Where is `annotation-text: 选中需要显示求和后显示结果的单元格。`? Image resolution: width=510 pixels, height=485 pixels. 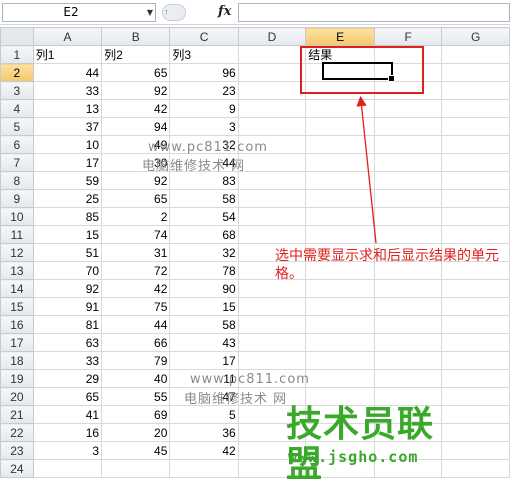 annotation-text: 选中需要显示求和后显示结果的单元格。 is located at coordinates (387, 265).